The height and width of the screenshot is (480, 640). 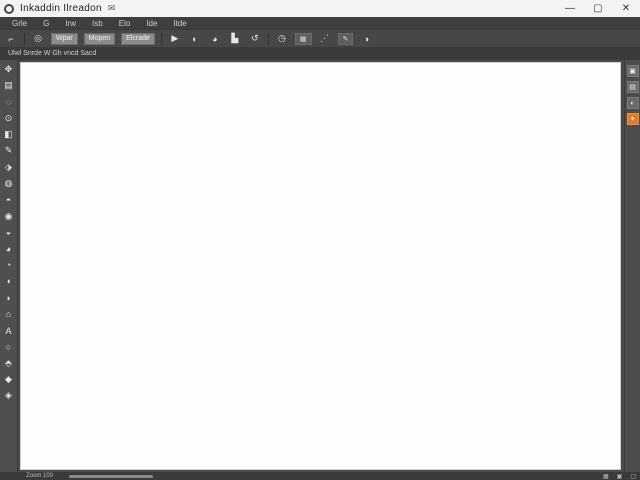 I want to click on circle-icon: ◎, so click(x=38, y=39).